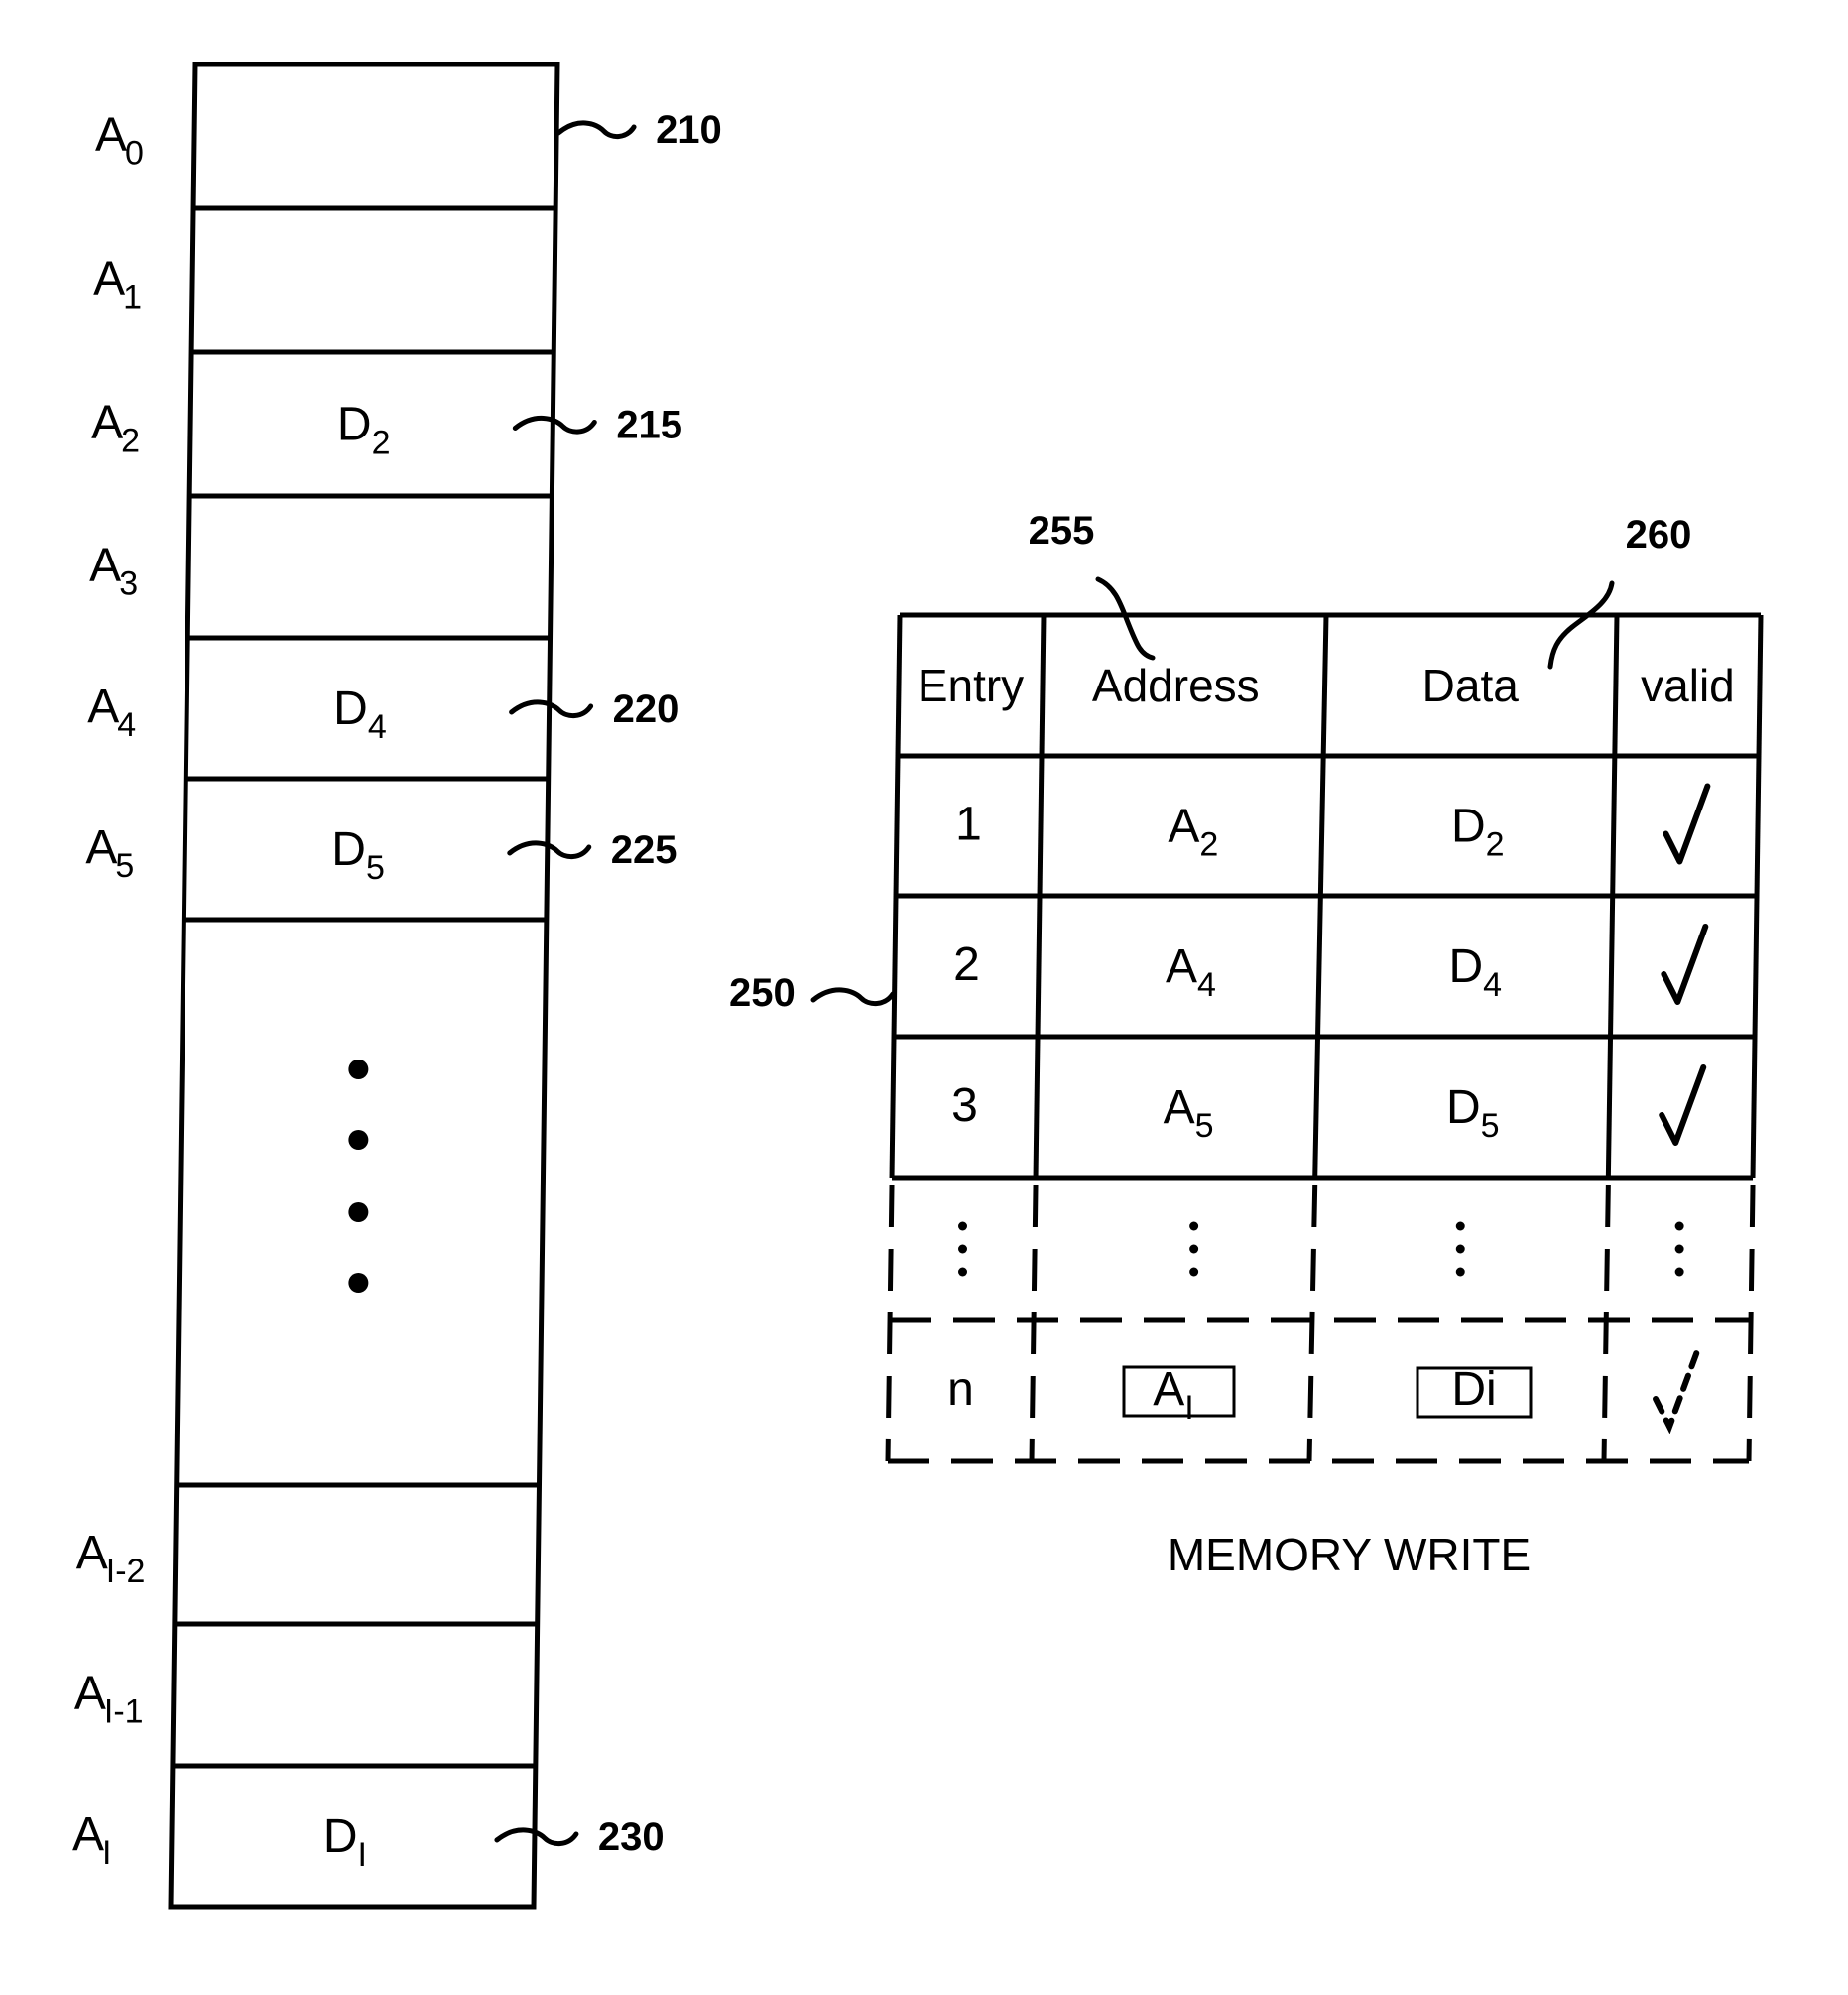 The height and width of the screenshot is (1995, 1848). What do you see at coordinates (1062, 531) in the screenshot?
I see `address-column-reference: 255` at bounding box center [1062, 531].